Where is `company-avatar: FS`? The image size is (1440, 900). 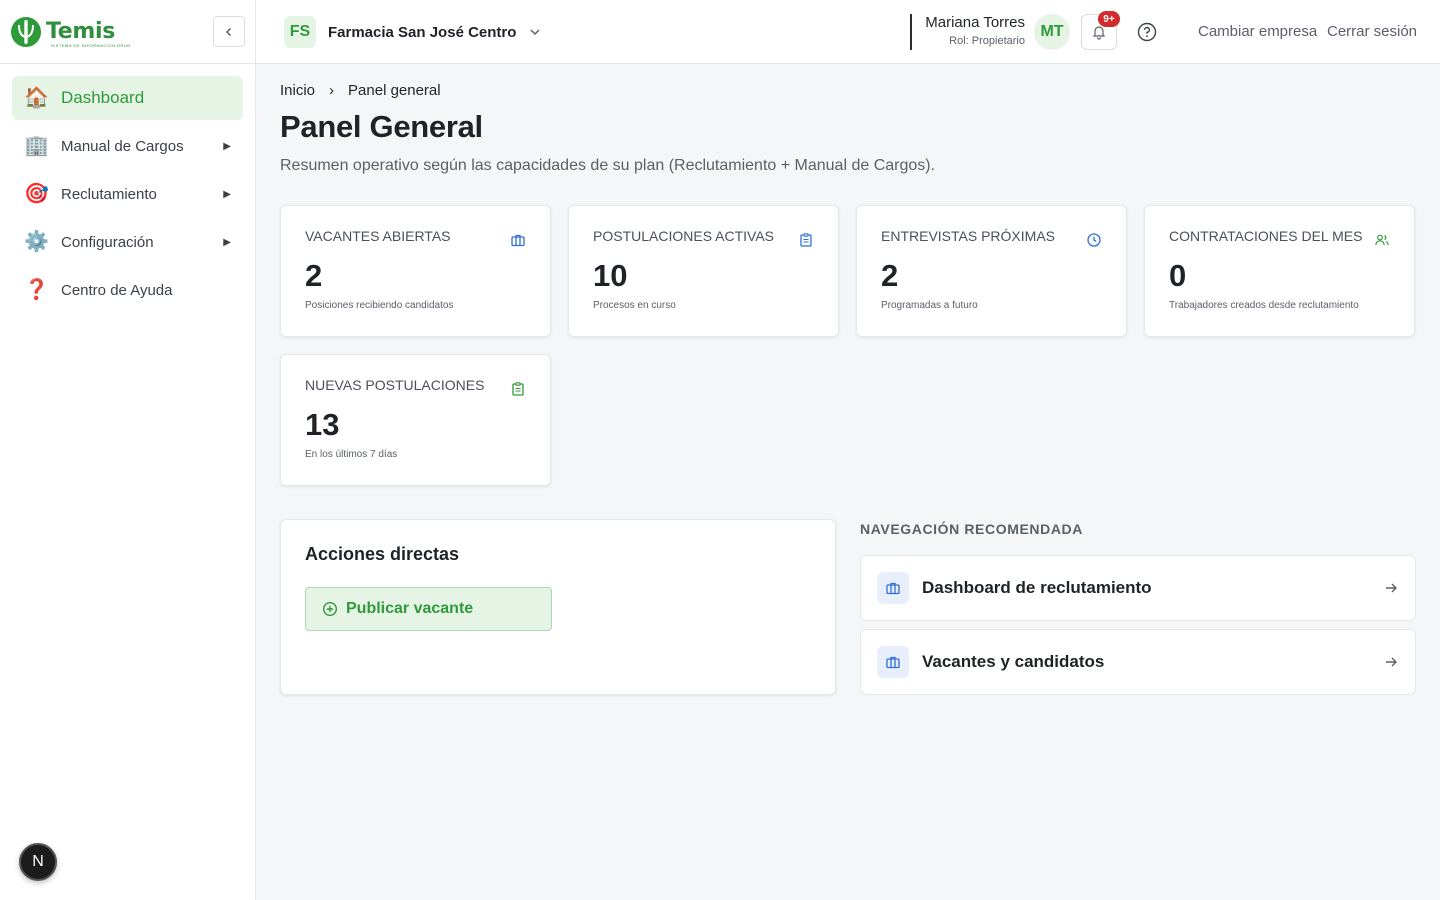
company-avatar: FS is located at coordinates (300, 32).